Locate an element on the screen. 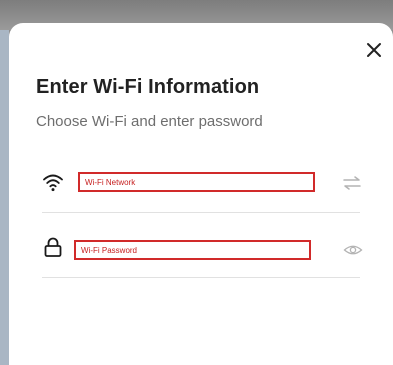 This screenshot has height=365, width=393. eye-icon is located at coordinates (353, 250).